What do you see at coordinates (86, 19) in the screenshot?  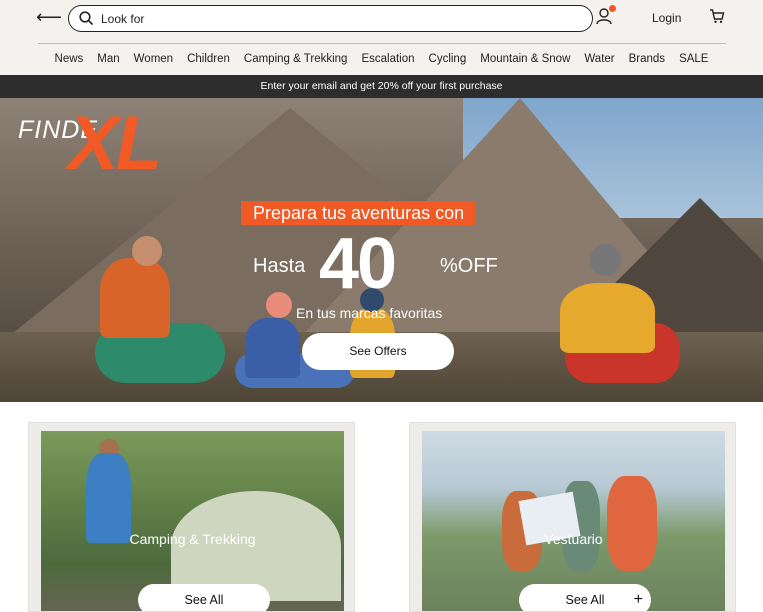 I see `search-icon` at bounding box center [86, 19].